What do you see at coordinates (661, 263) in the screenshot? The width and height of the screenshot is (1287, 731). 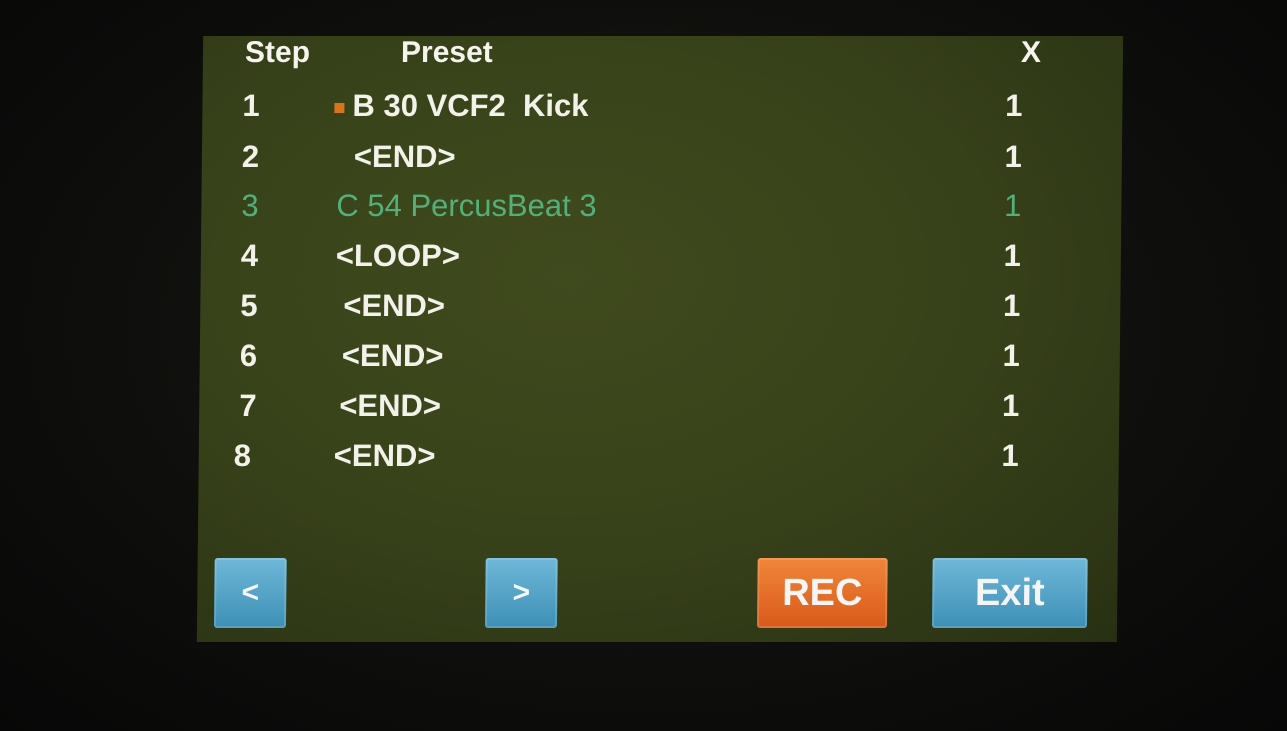 I see `step-row-4: 4 <LOOP> 1` at bounding box center [661, 263].